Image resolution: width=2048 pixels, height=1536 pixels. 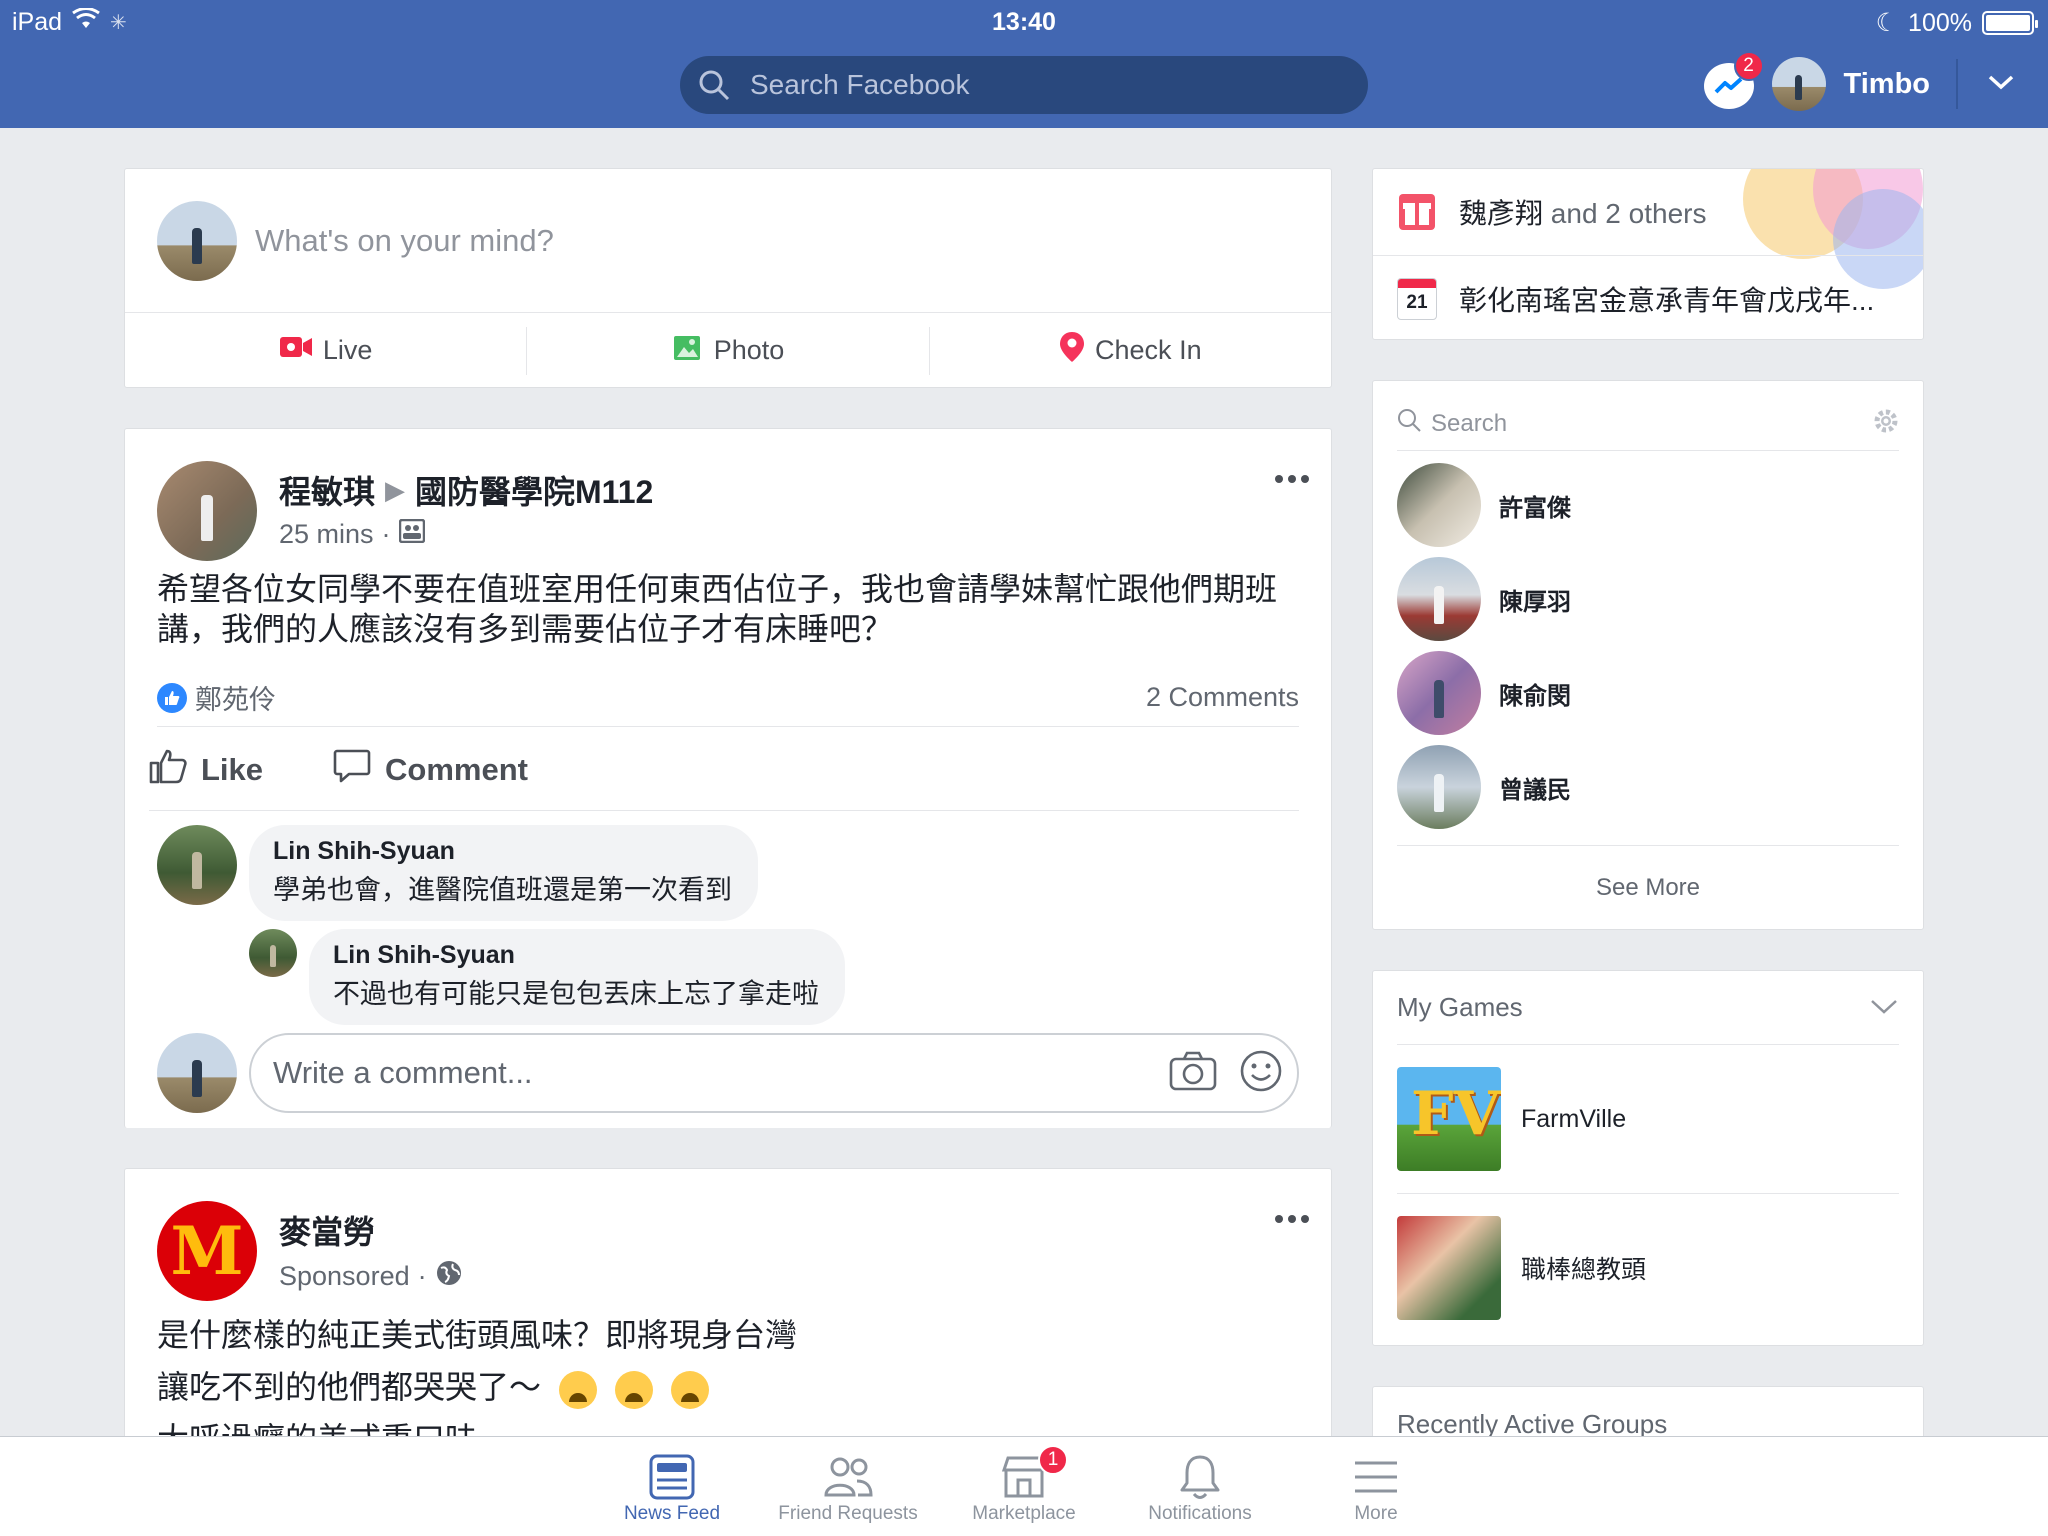 I want to click on post-composer: What's on your mind? Live Photo Check In, so click(x=728, y=278).